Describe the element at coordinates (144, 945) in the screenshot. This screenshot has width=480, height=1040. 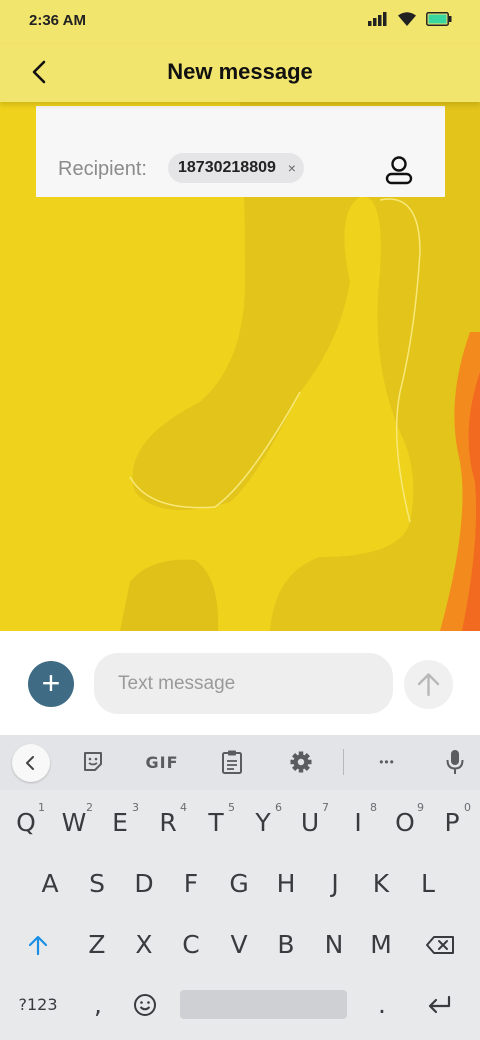
I see `key-x: X` at that location.